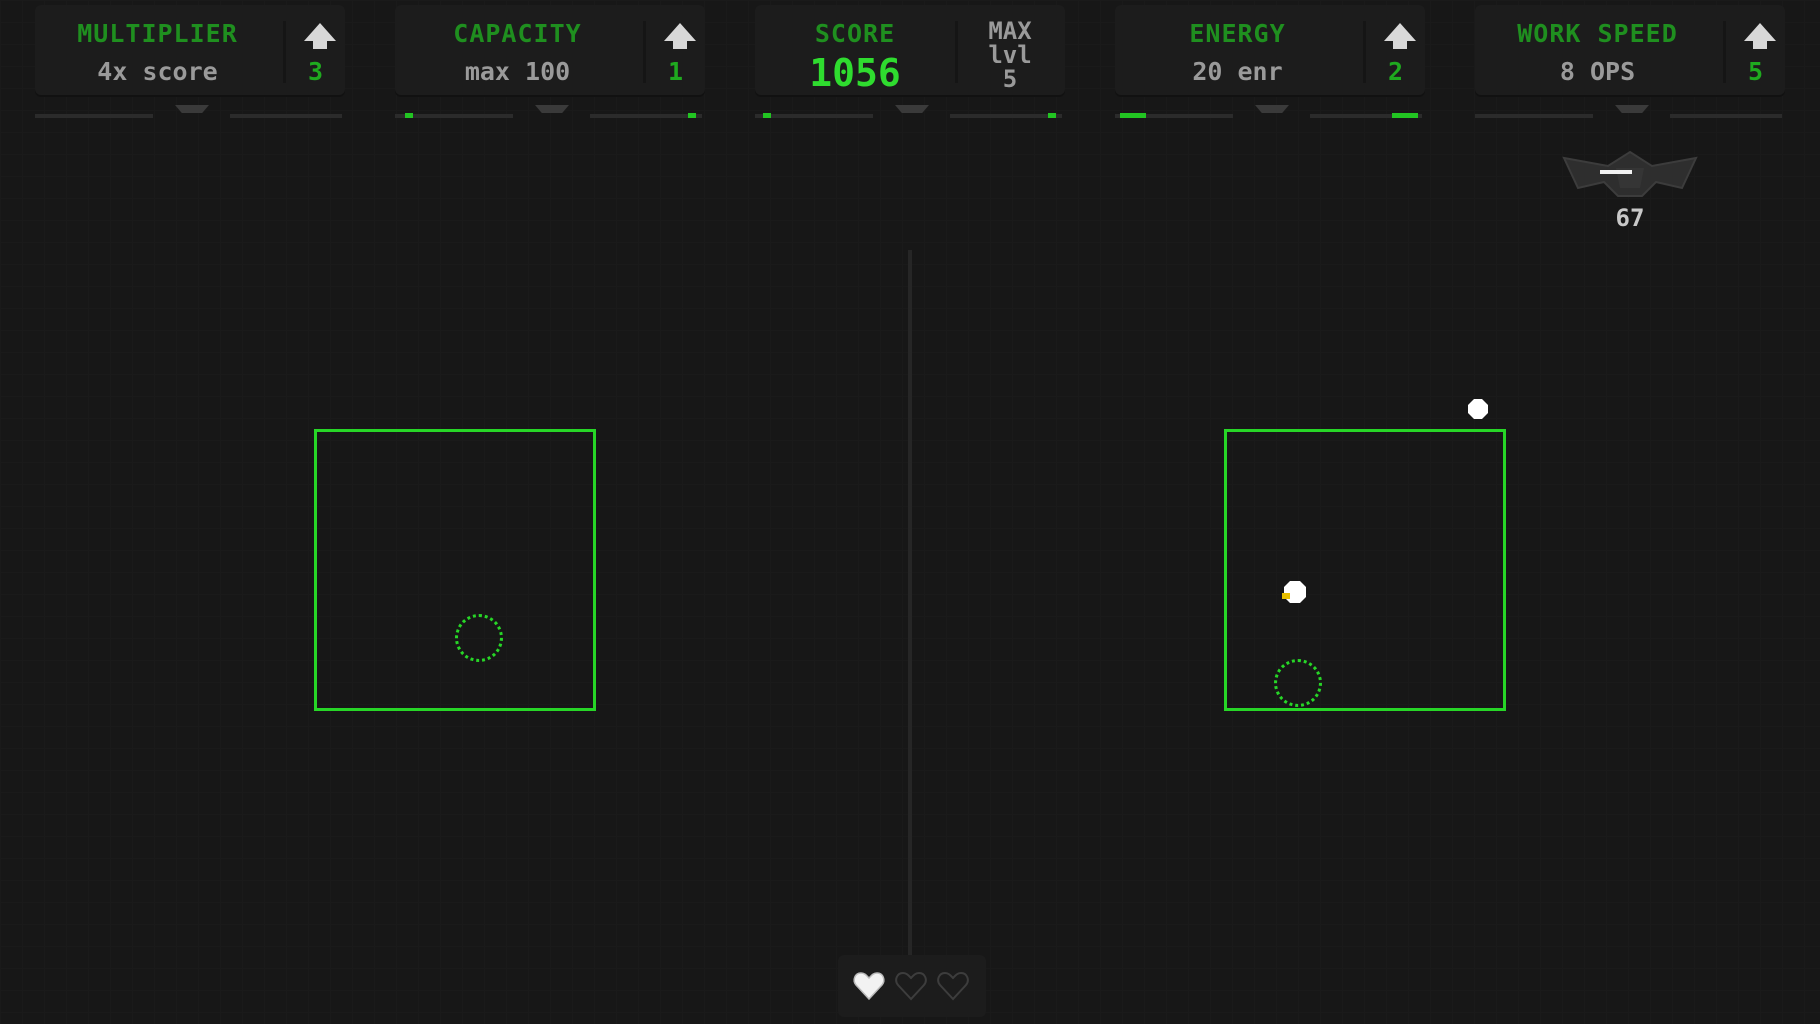 The image size is (1820, 1024). I want to click on score-panel: SCORE 1056 MAX lvl 5, so click(910, 61).